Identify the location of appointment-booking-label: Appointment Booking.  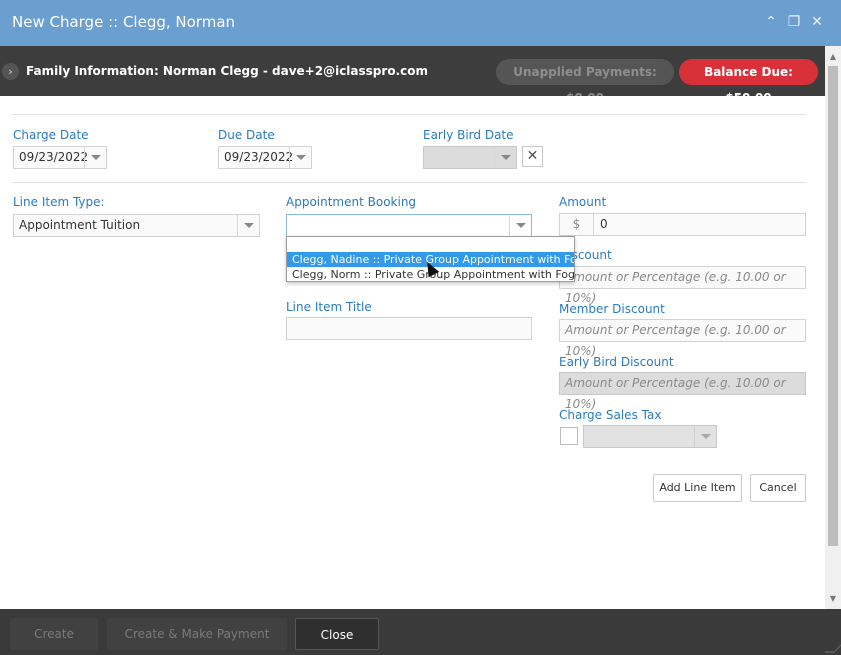
(351, 202).